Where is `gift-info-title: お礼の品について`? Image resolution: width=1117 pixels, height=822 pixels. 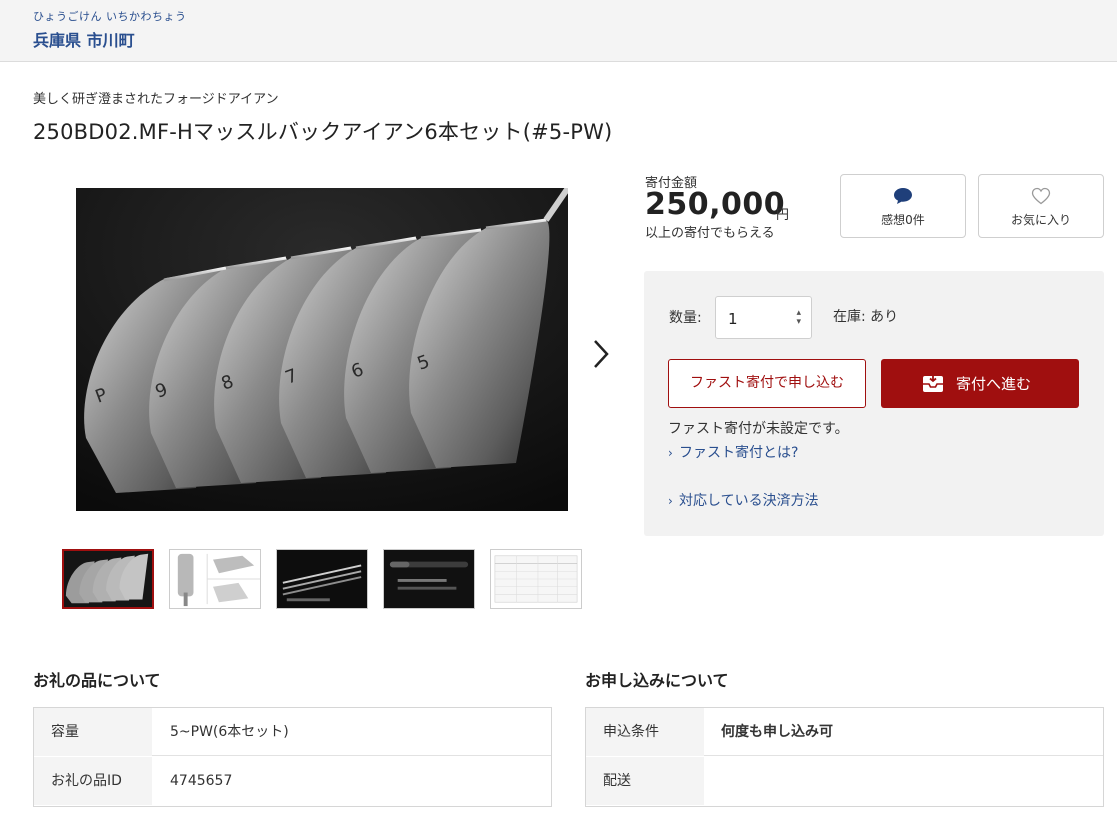 gift-info-title: お礼の品について is located at coordinates (97, 680).